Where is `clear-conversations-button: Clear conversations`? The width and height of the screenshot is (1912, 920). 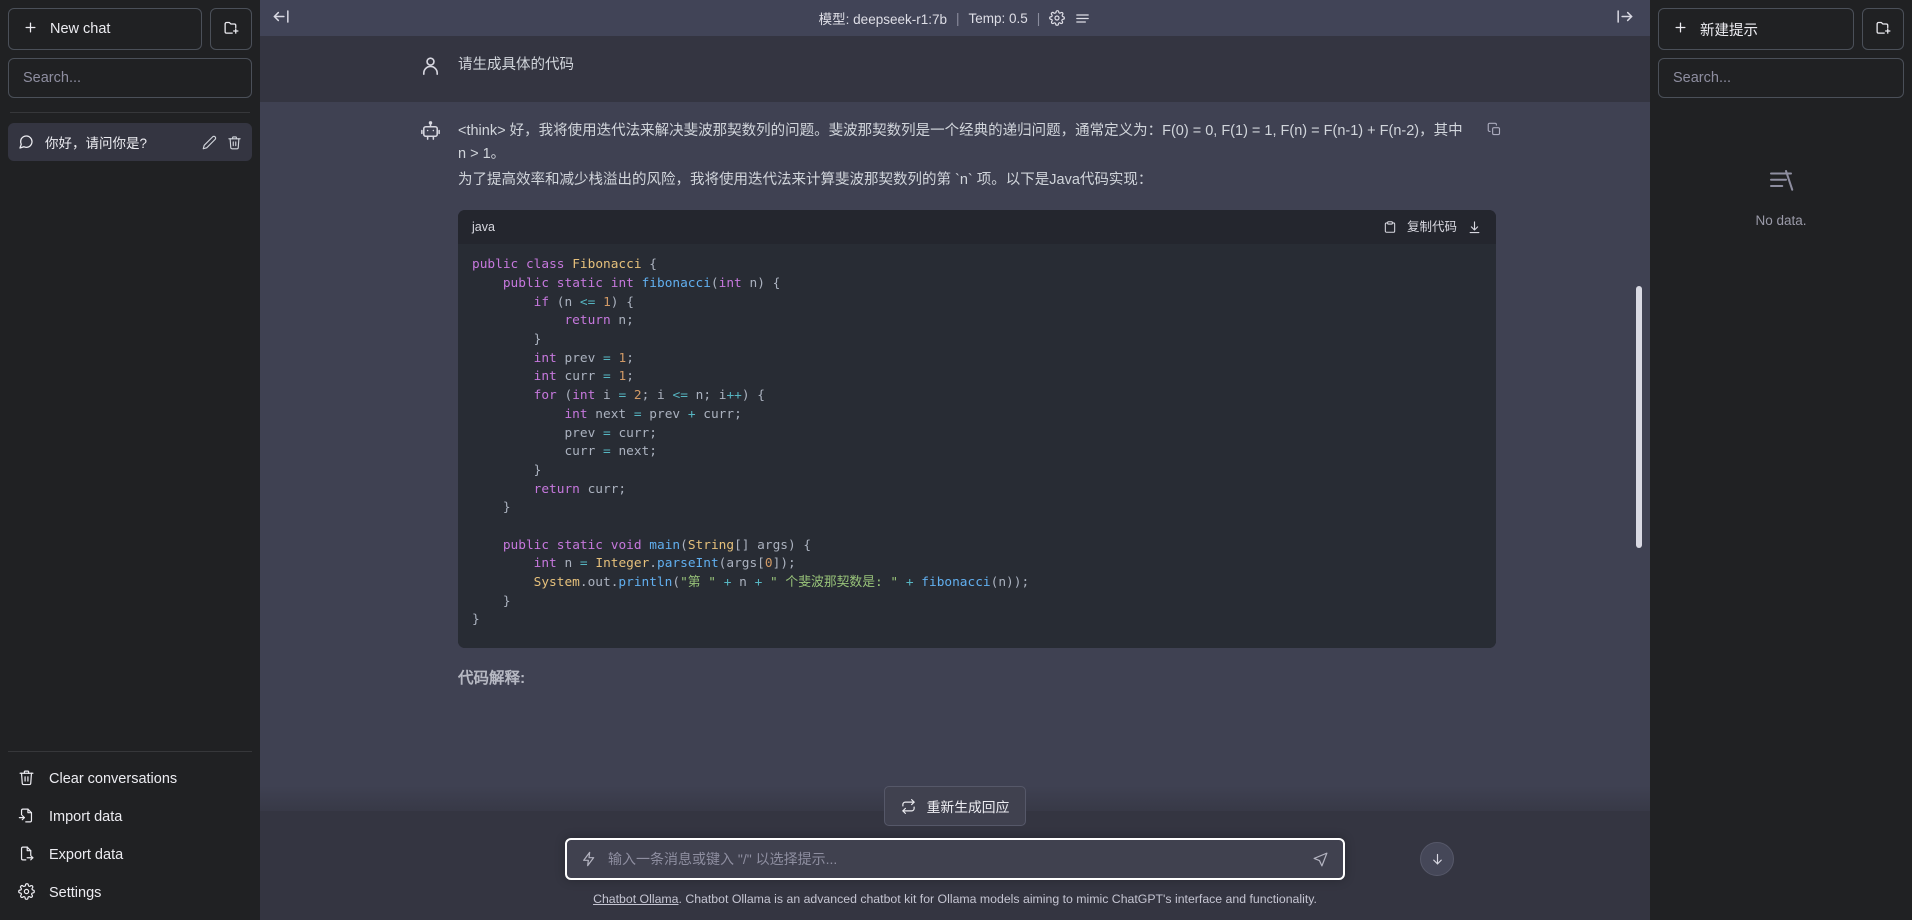 clear-conversations-button: Clear conversations is located at coordinates (130, 779).